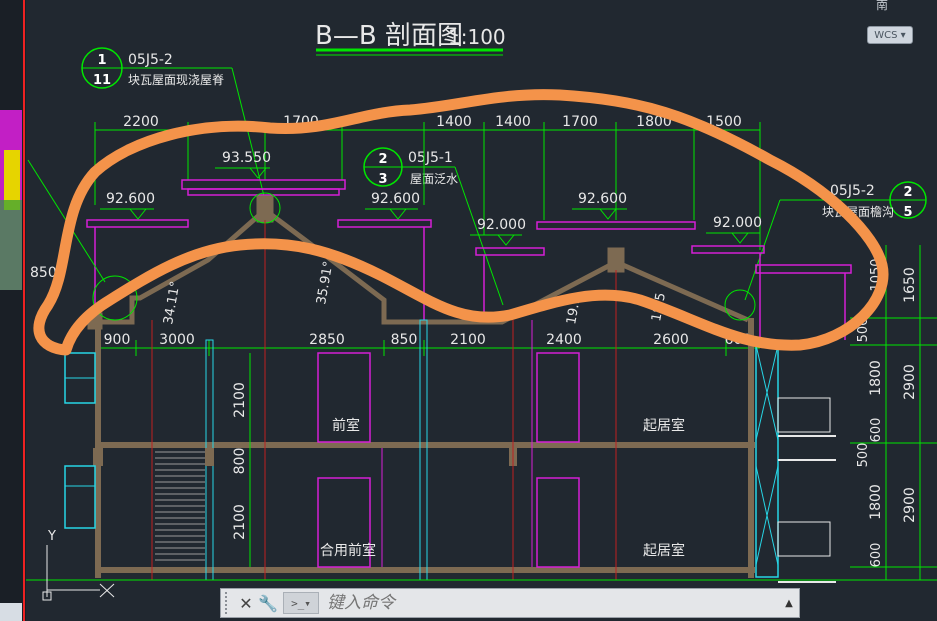  What do you see at coordinates (907, 212) in the screenshot?
I see `svg-text: 5` at bounding box center [907, 212].